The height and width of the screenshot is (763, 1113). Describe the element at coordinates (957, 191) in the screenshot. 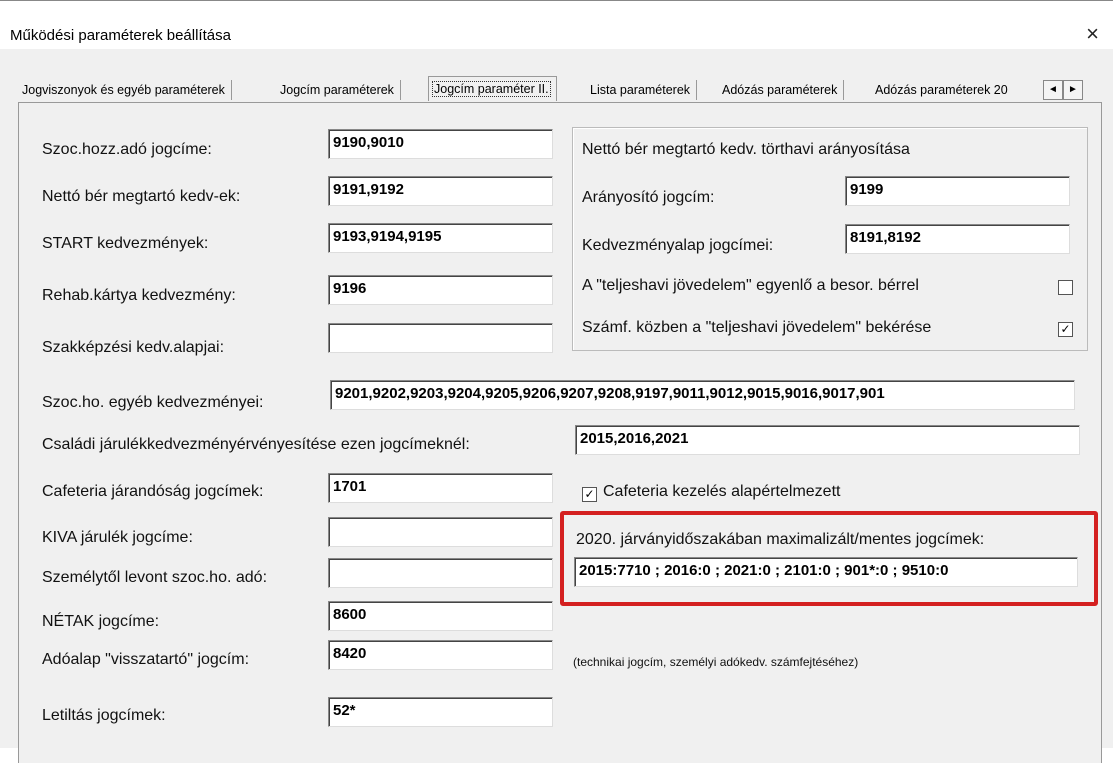

I see `aranyosito-input: 9199` at that location.